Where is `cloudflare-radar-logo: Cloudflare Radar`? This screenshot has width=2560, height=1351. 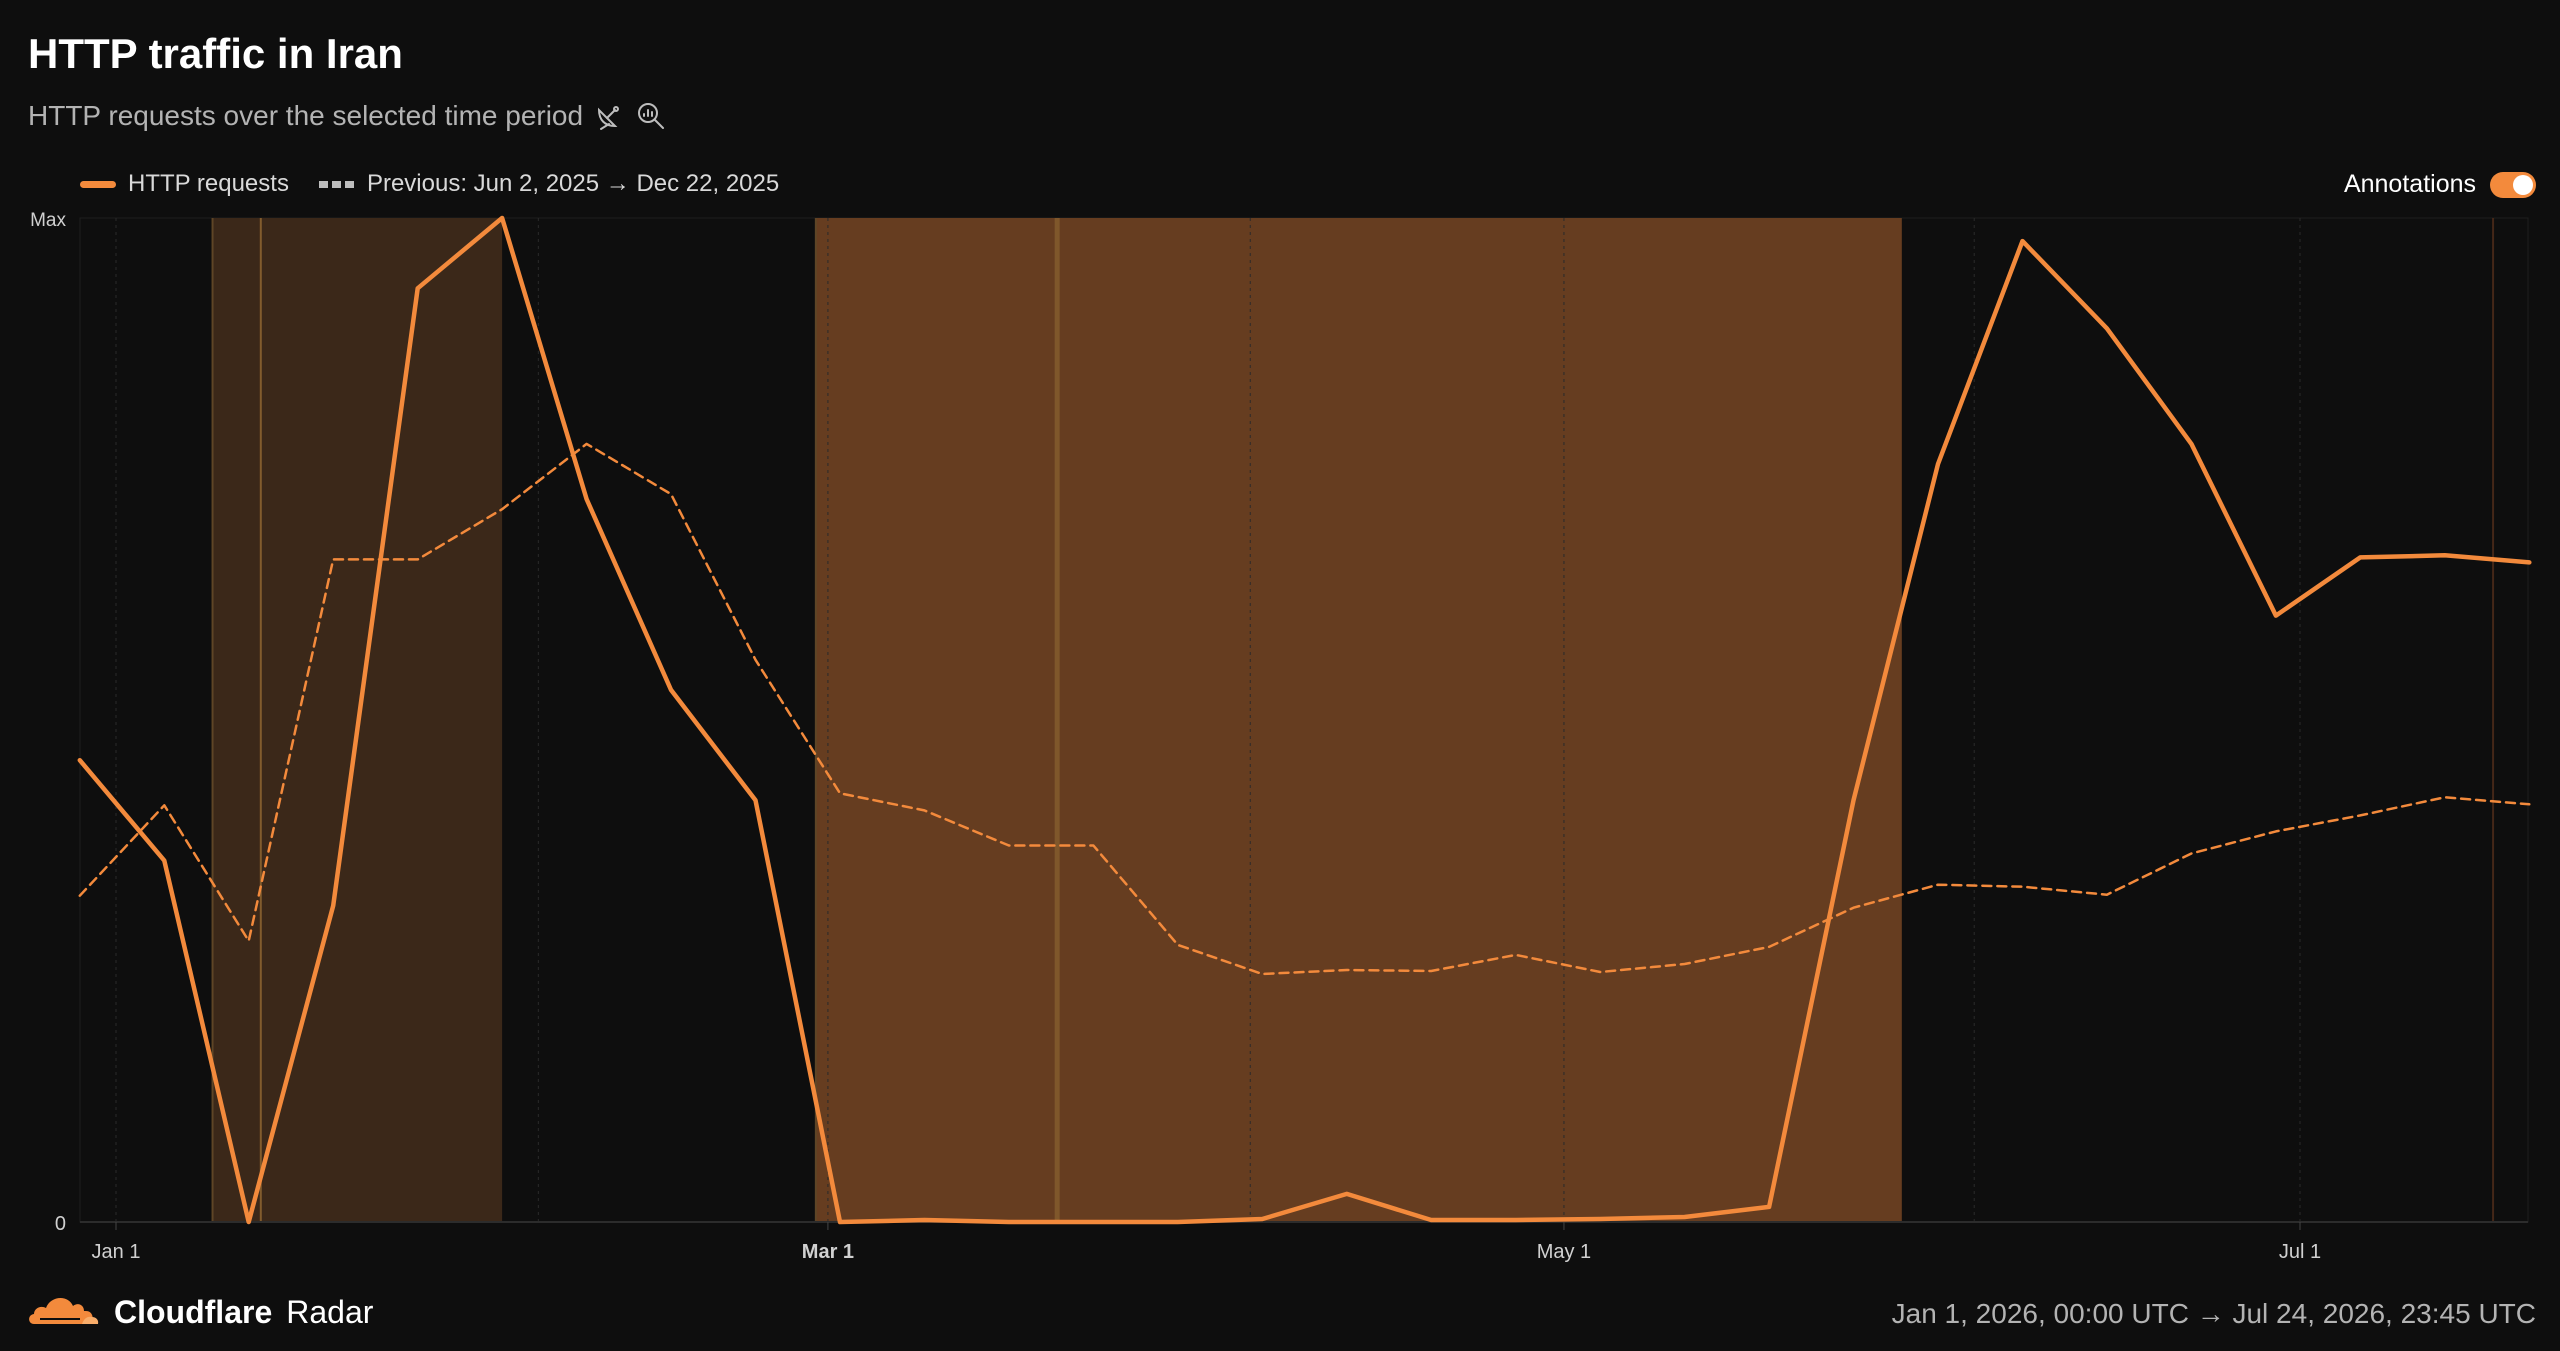 cloudflare-radar-logo: Cloudflare Radar is located at coordinates (199, 1312).